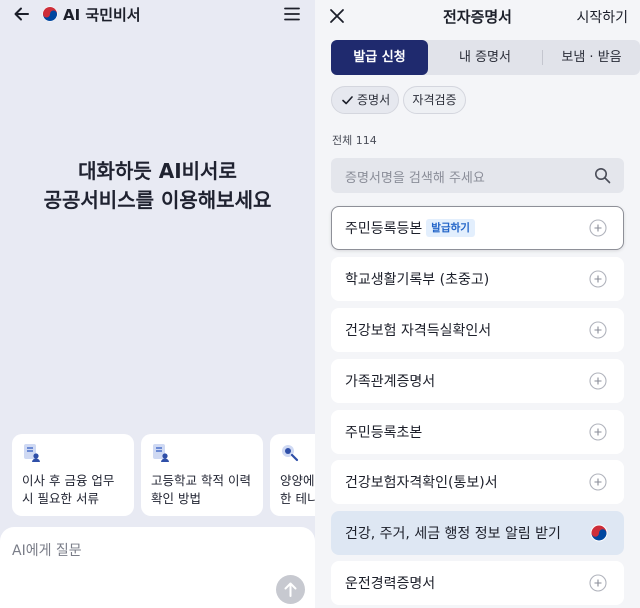 This screenshot has width=640, height=608. What do you see at coordinates (102, 14) in the screenshot?
I see `brand-title: AI 국민비서` at bounding box center [102, 14].